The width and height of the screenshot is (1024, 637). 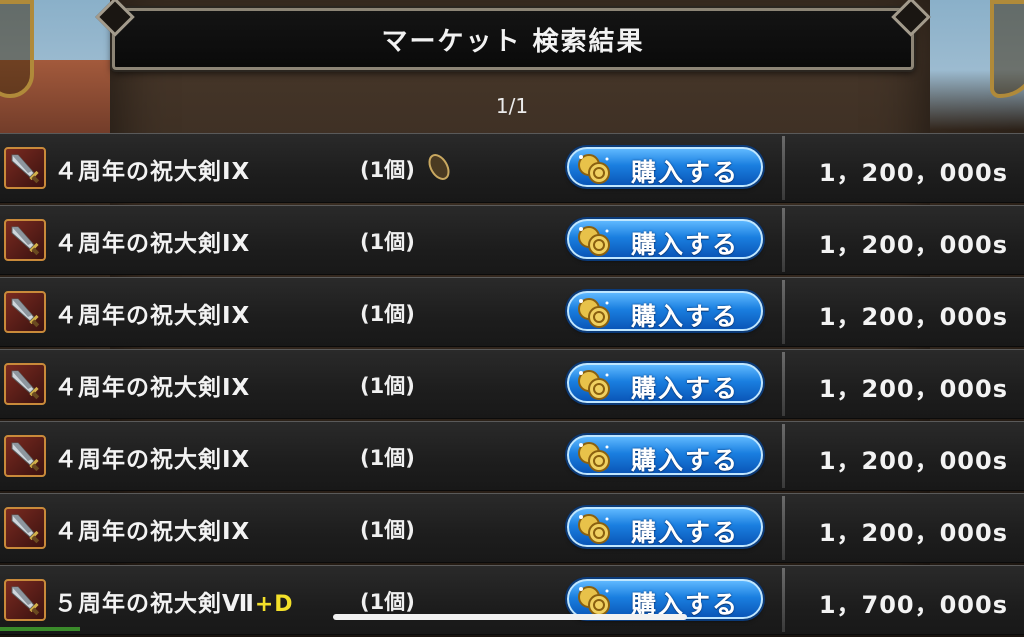 I want to click on ornament-right, so click(x=1007, y=49).